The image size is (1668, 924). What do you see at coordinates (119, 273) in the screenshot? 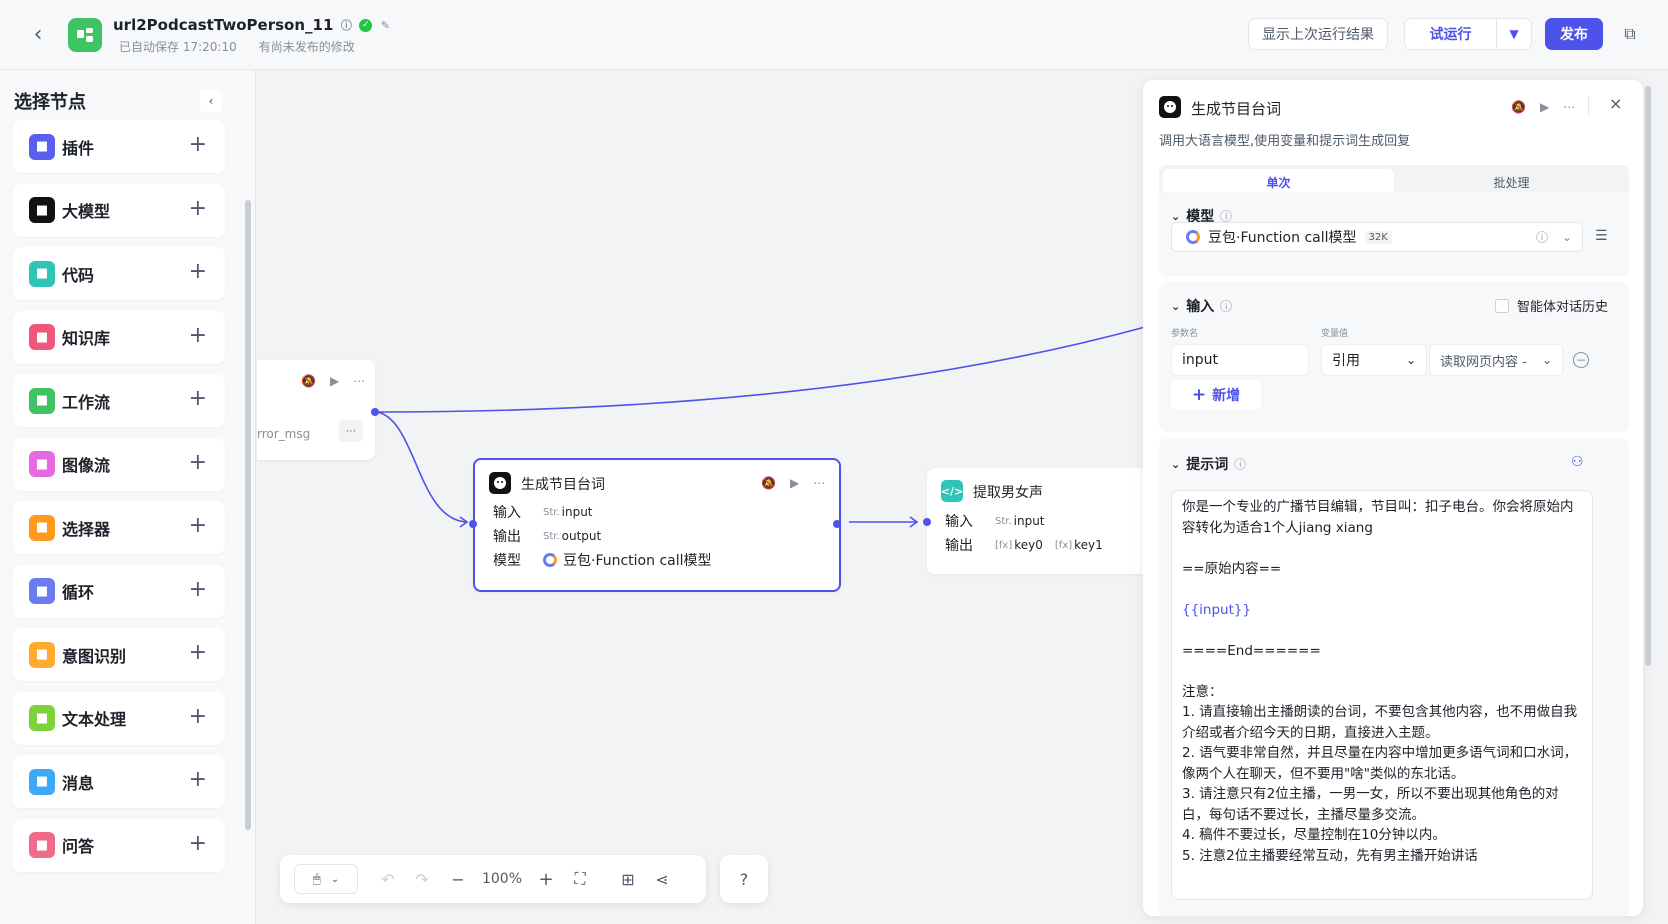
I see `node-type-item: ■ 代码 +` at bounding box center [119, 273].